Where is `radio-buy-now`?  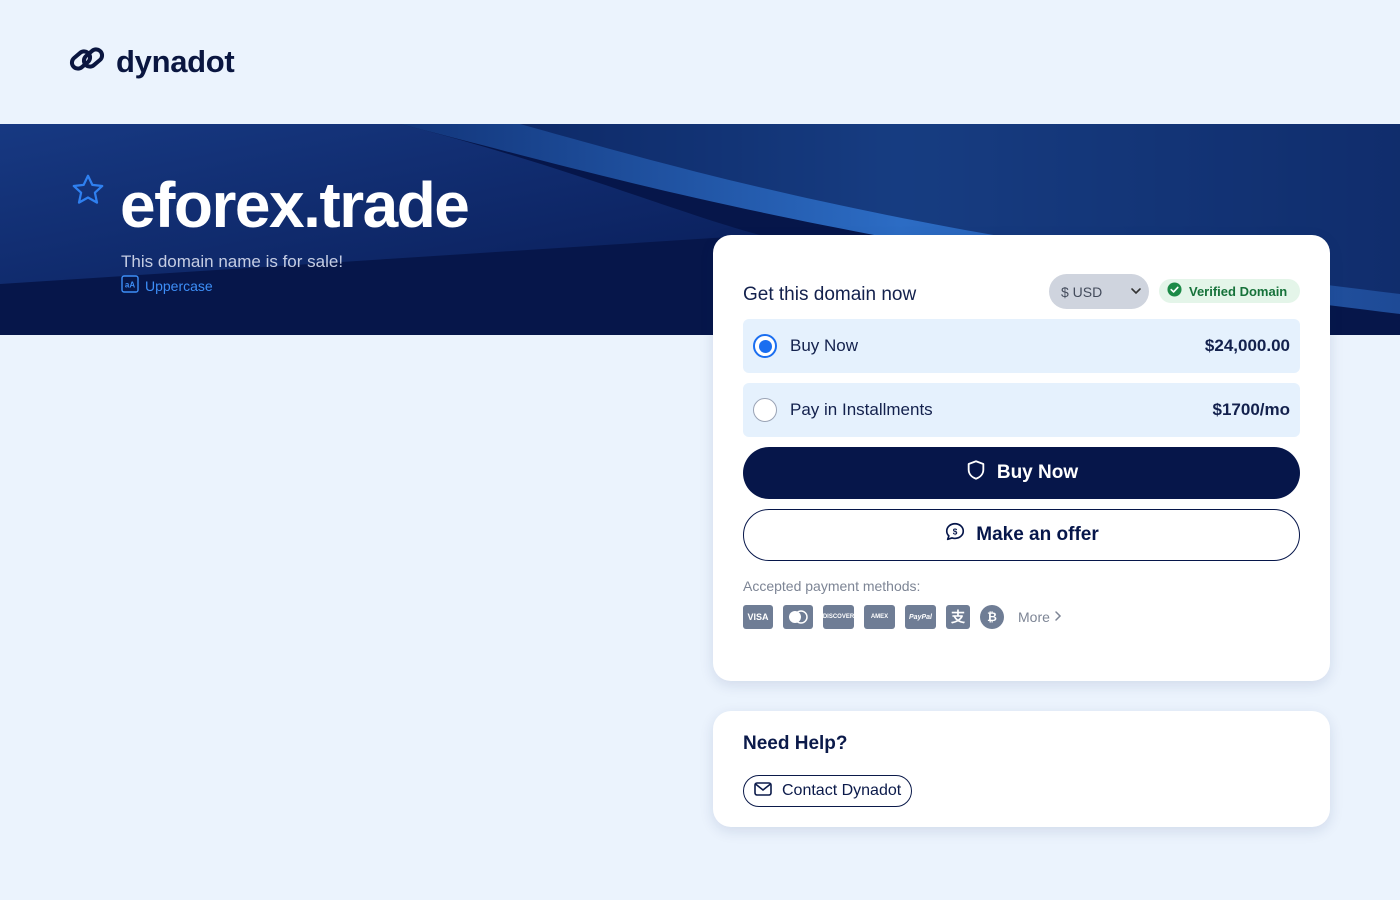 radio-buy-now is located at coordinates (765, 346).